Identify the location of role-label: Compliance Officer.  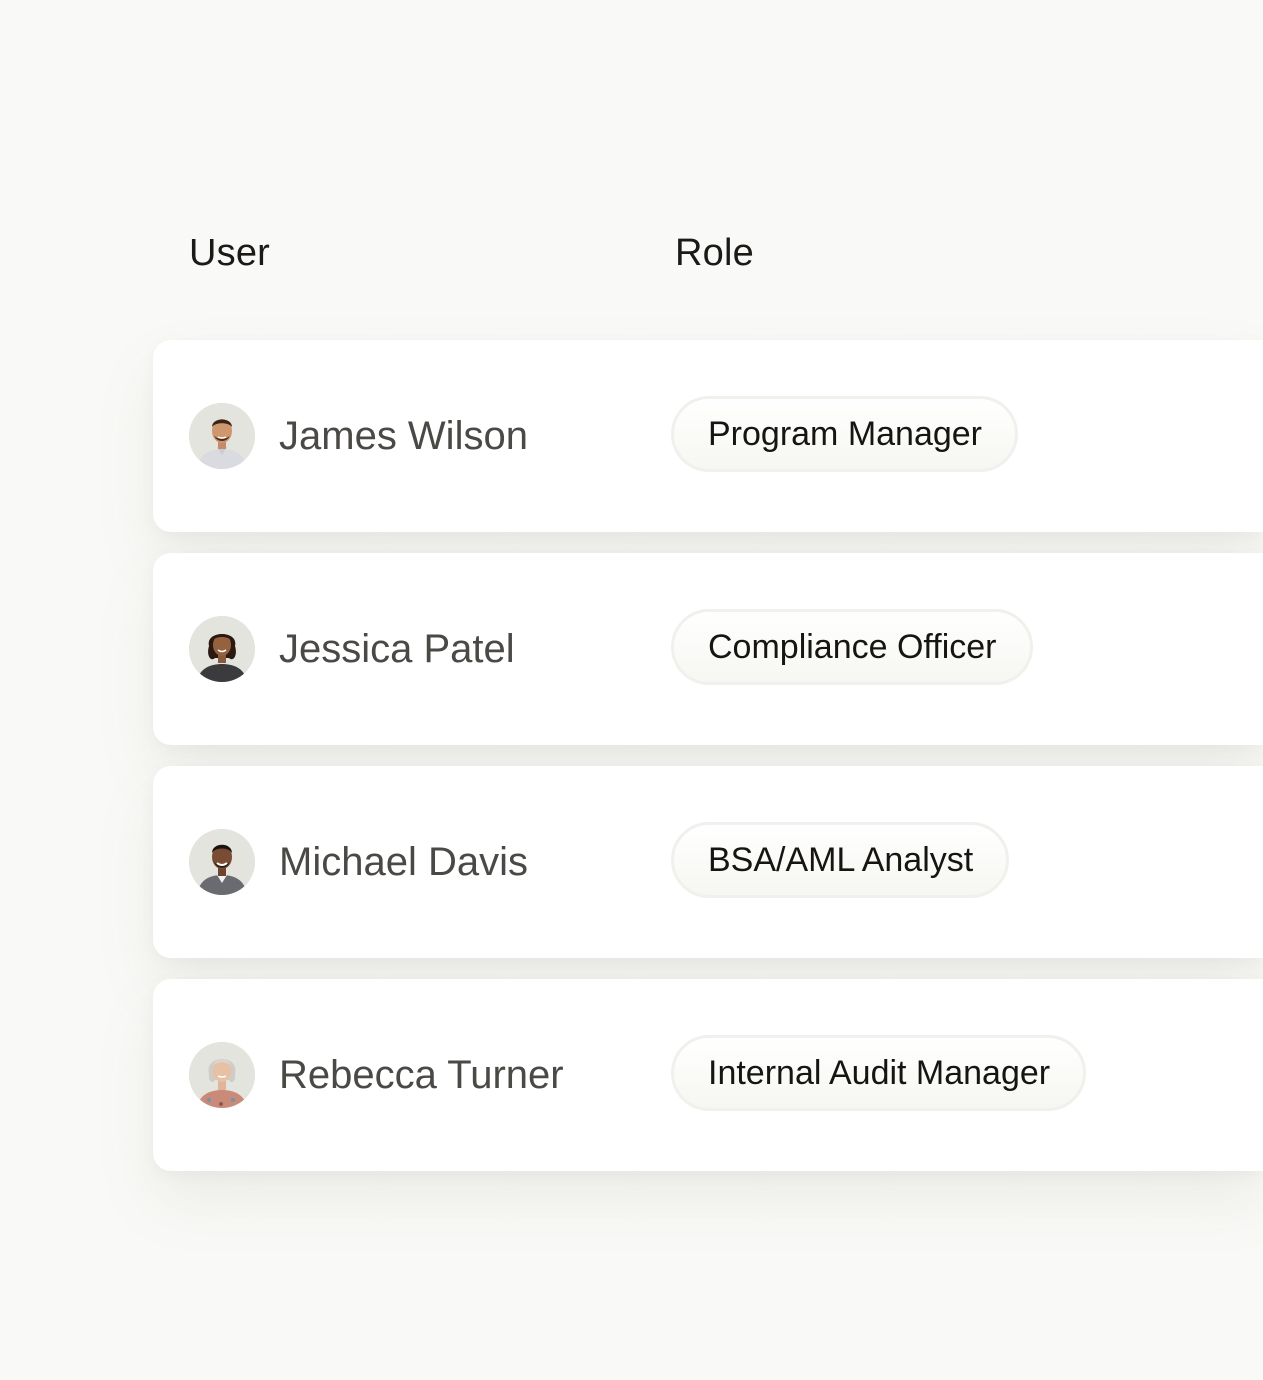
(852, 647).